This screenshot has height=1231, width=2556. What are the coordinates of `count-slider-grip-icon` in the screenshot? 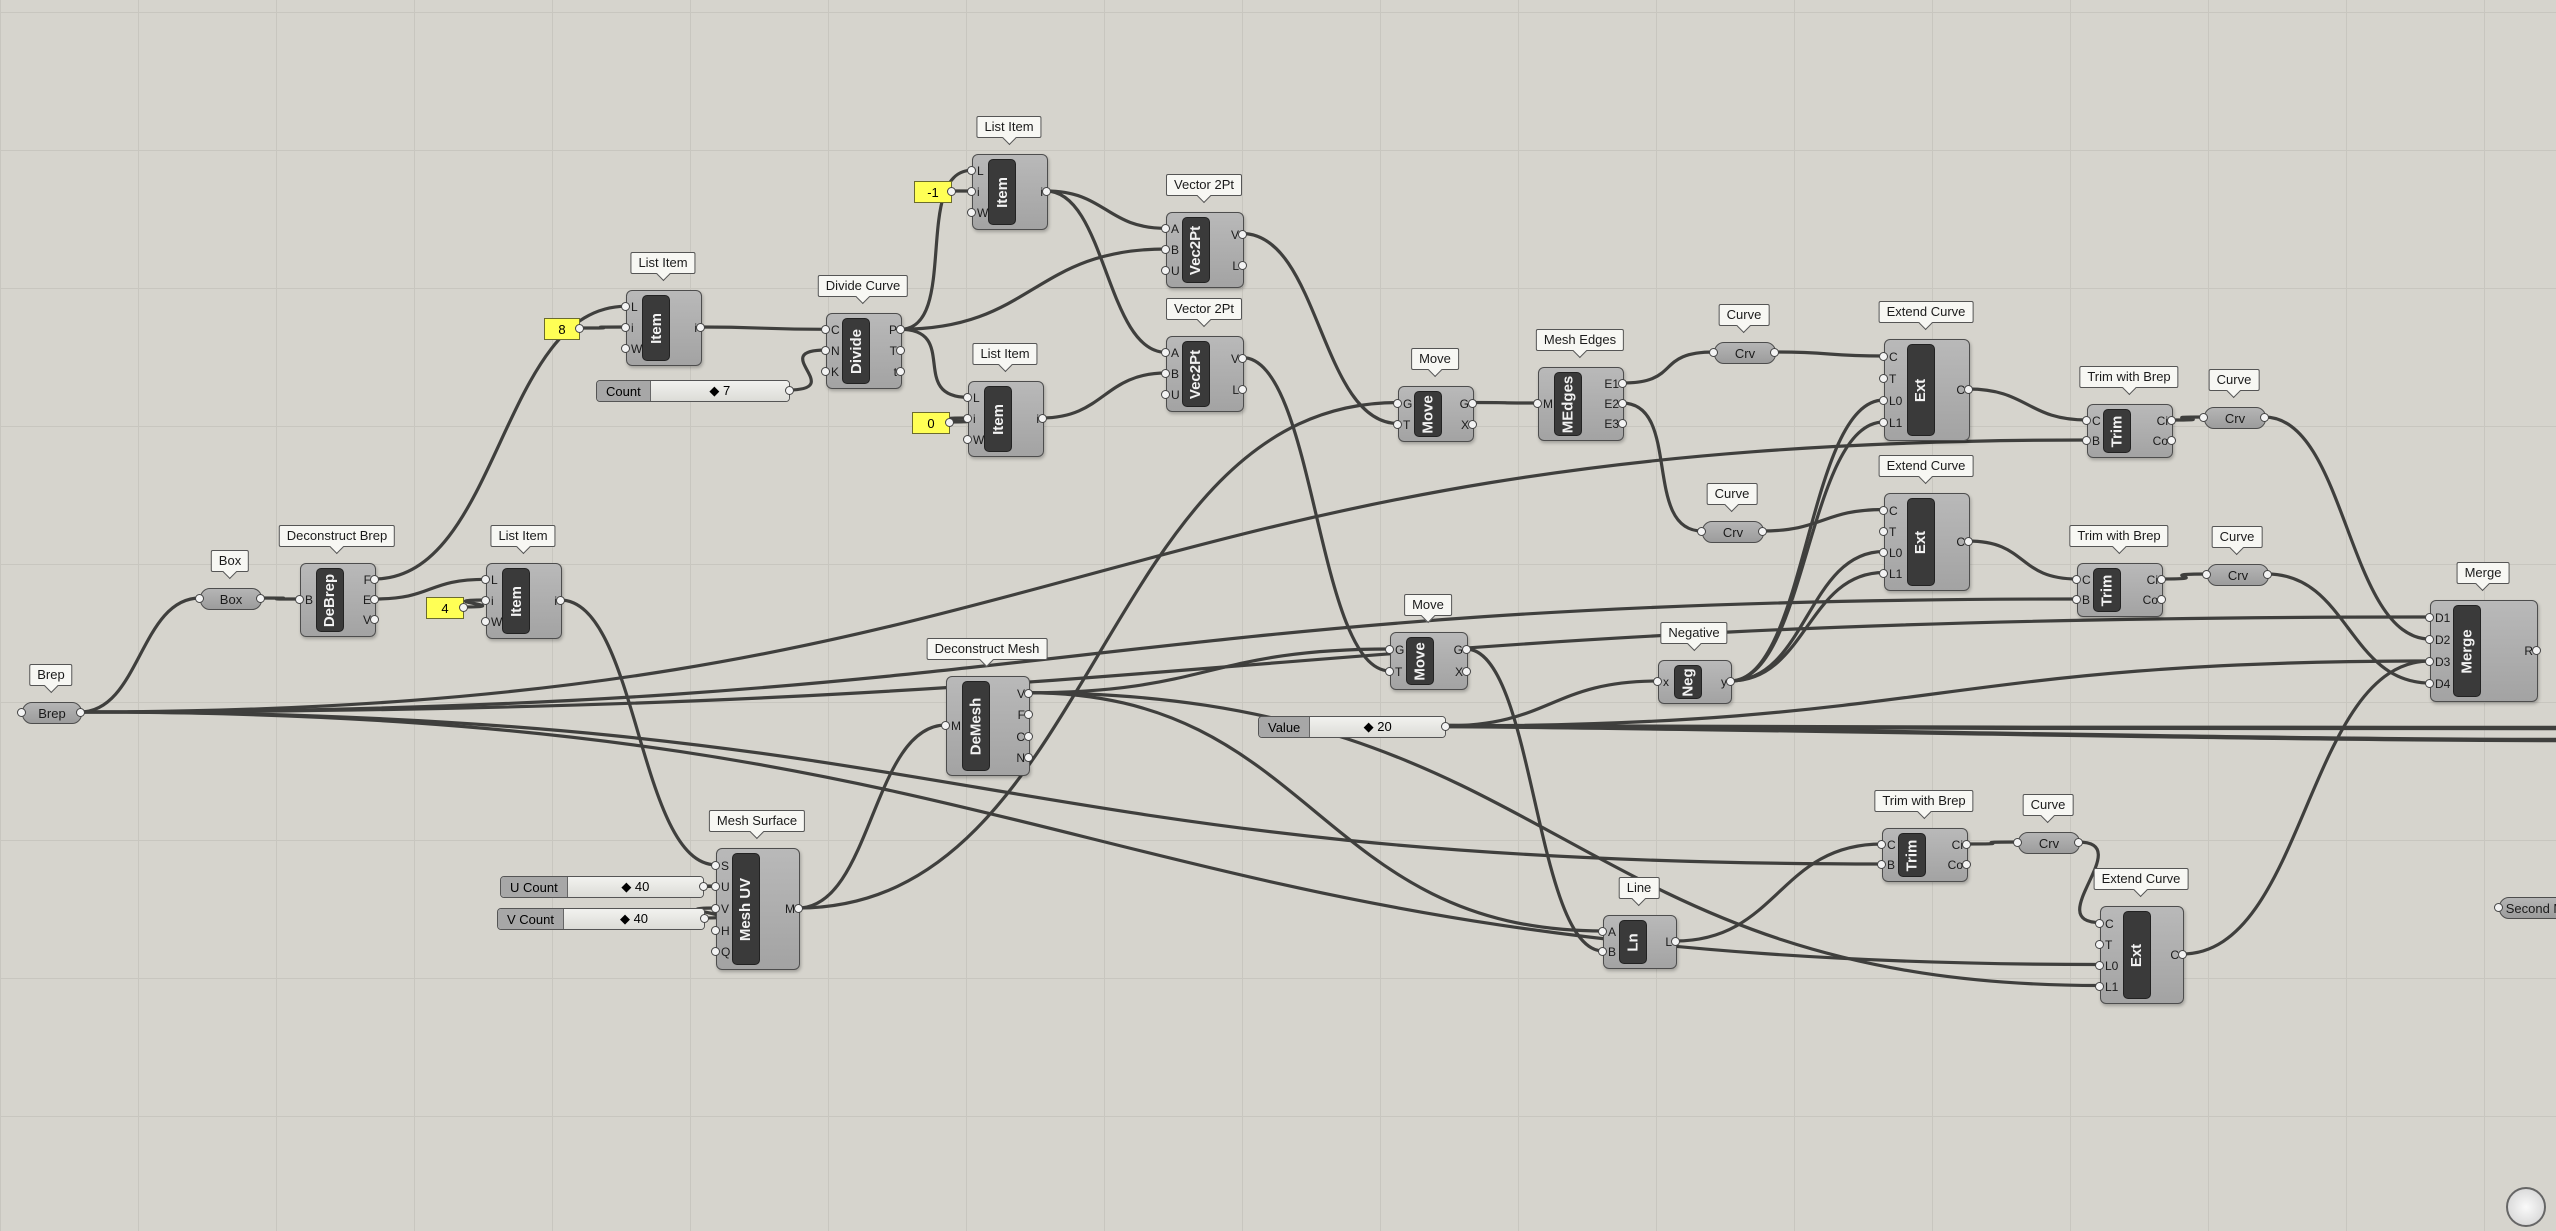 It's located at (789, 390).